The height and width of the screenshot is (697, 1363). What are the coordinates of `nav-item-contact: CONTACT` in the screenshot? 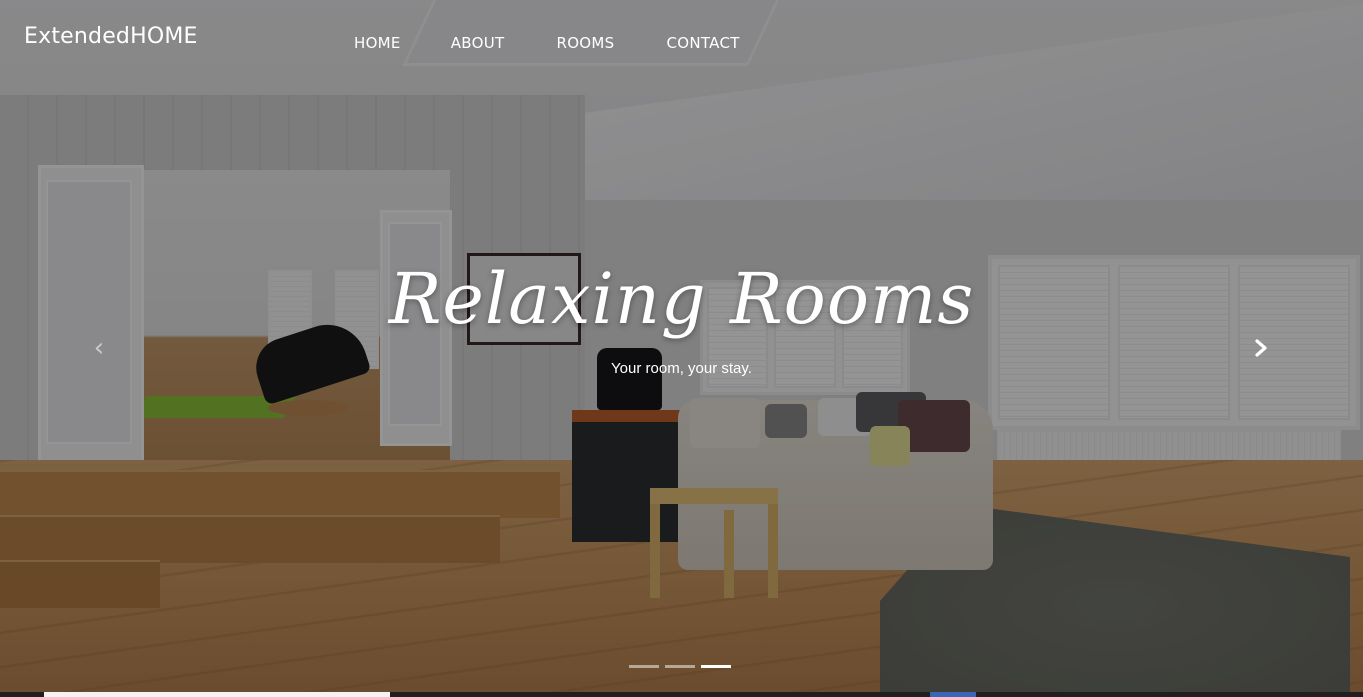 It's located at (702, 43).